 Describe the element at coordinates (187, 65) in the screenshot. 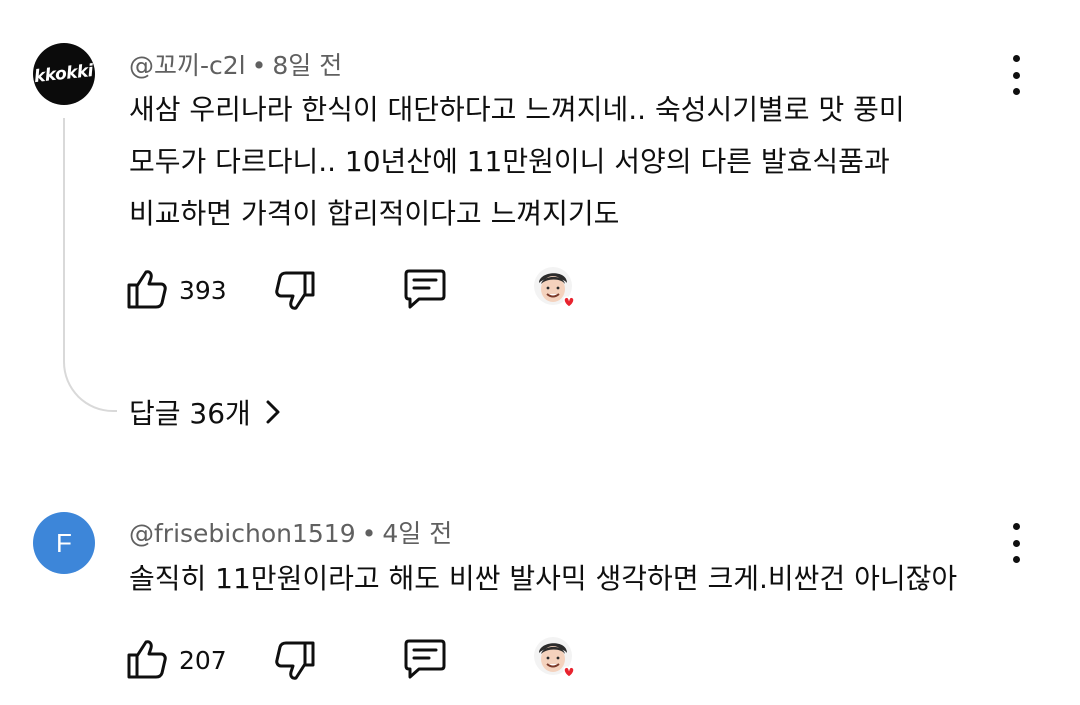

I see `comment-author: @꼬끼-c2l` at that location.